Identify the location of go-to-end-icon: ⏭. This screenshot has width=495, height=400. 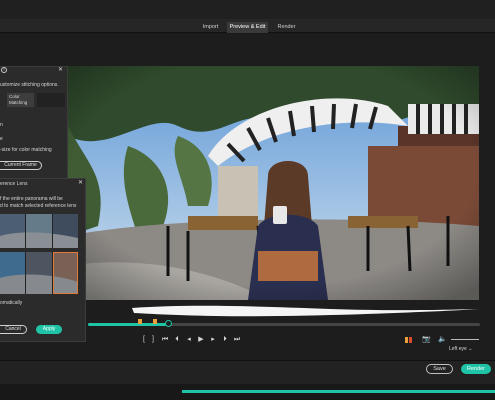
(237, 340).